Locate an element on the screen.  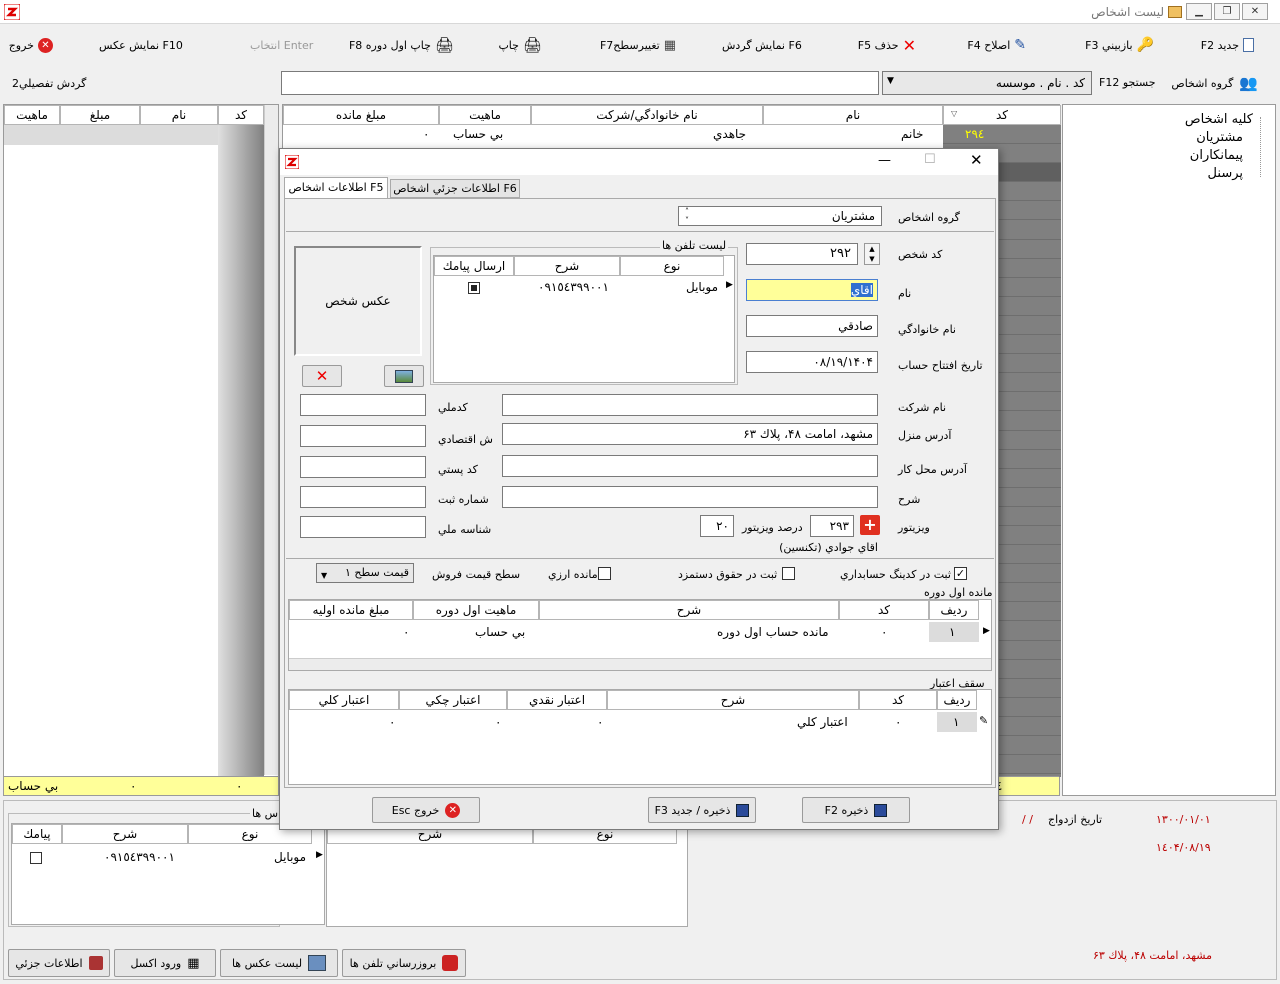
photo-list-button: ليست عكس ها is located at coordinates (279, 963).